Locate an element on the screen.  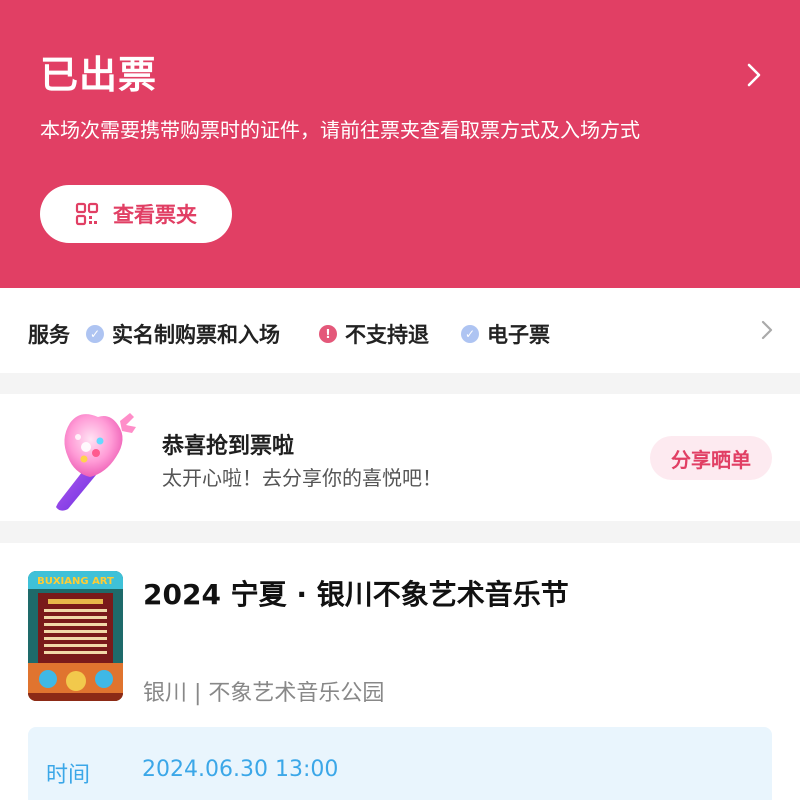
ticket-status-title: 已出票 is located at coordinates (99, 75).